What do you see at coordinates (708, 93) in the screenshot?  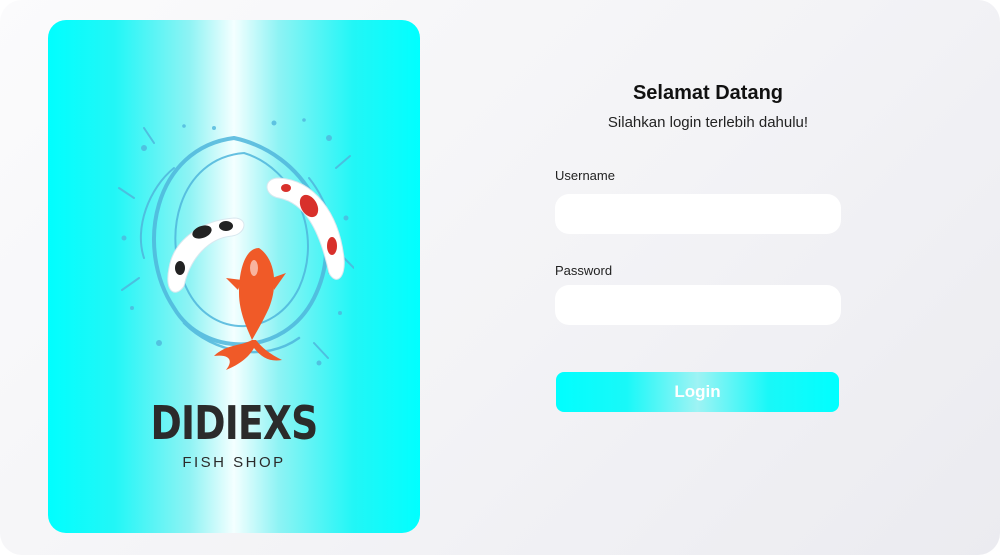 I see `page-title: Selamat Datang` at bounding box center [708, 93].